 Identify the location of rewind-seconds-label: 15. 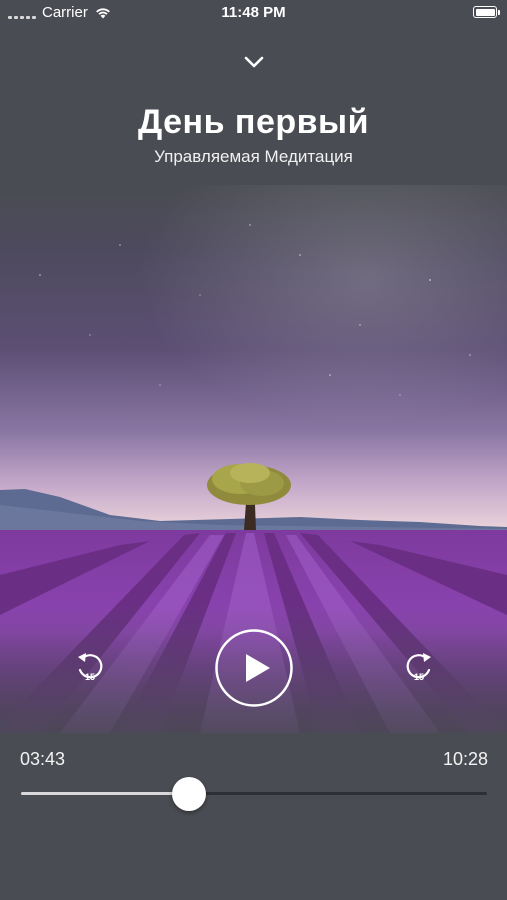
(90, 677).